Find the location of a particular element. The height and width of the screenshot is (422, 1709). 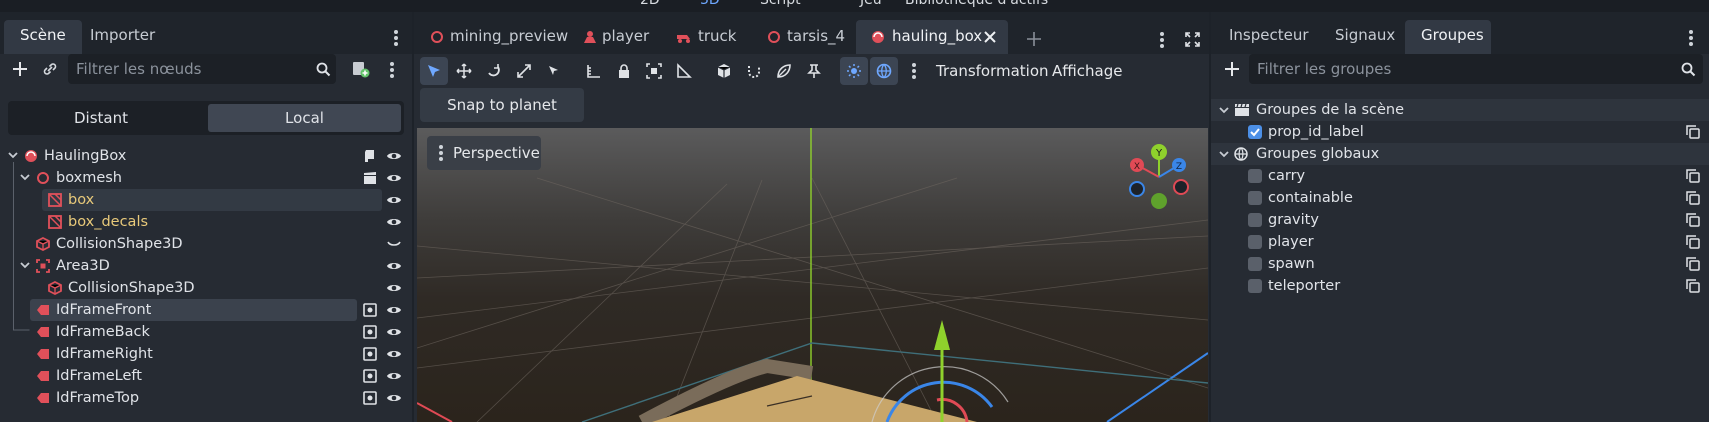

scene-tab-player: player is located at coordinates (617, 37).